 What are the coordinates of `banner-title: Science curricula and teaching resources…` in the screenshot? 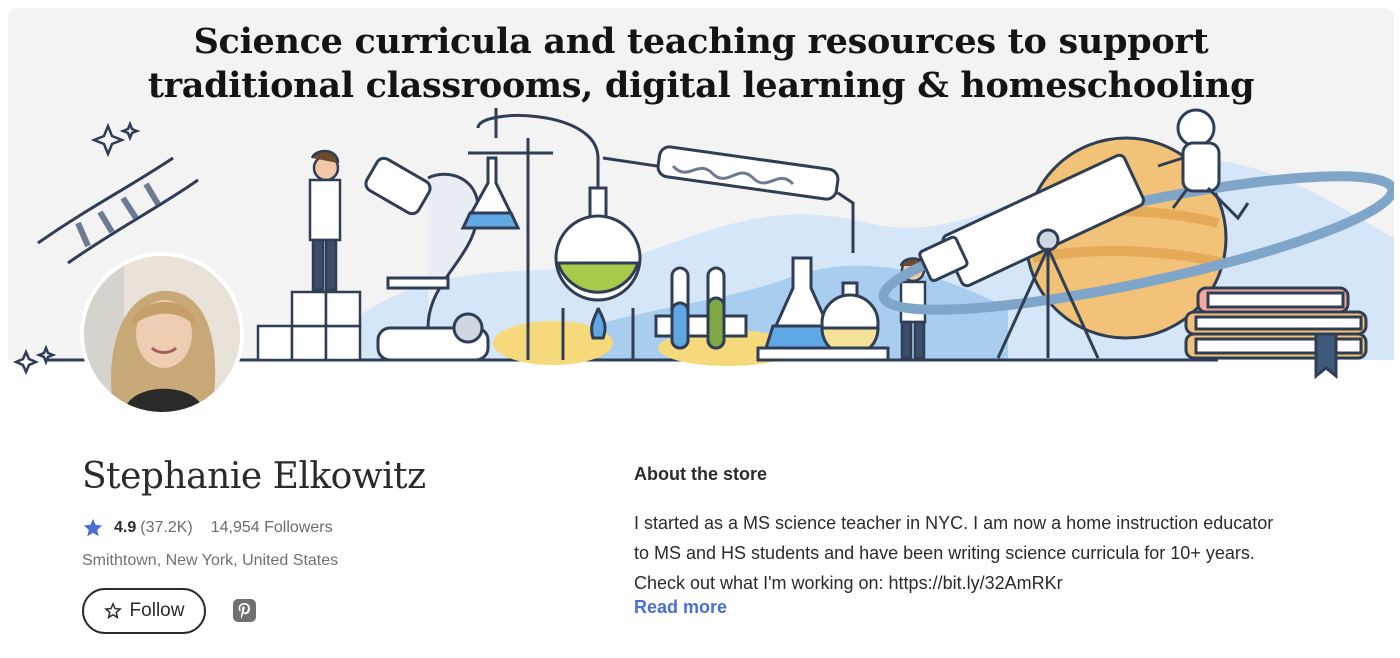 It's located at (701, 64).